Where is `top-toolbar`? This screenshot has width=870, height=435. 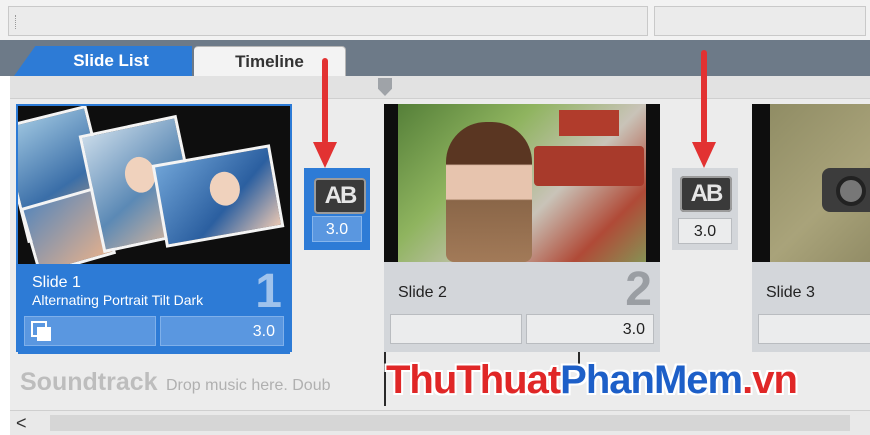
top-toolbar is located at coordinates (435, 20).